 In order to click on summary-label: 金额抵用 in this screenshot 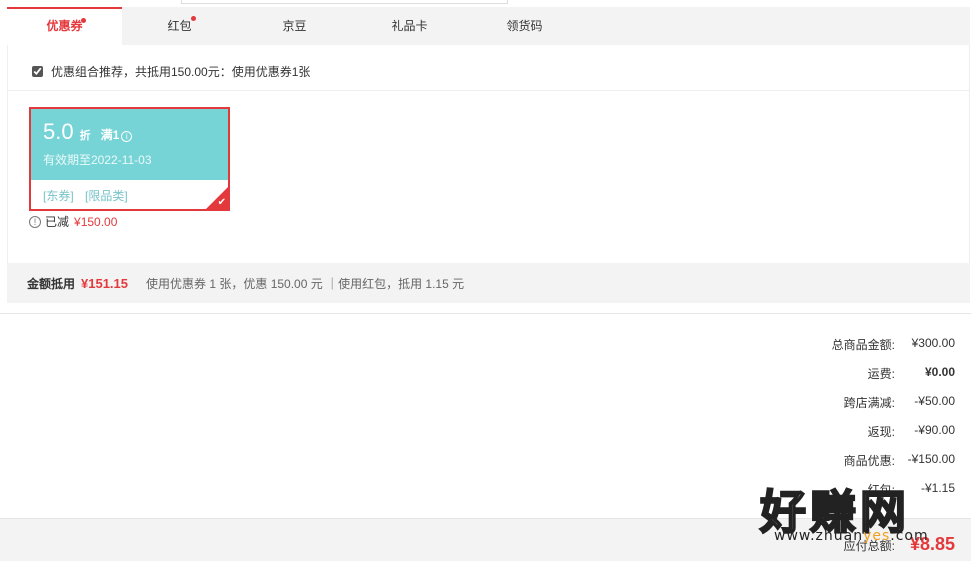, I will do `click(51, 283)`.